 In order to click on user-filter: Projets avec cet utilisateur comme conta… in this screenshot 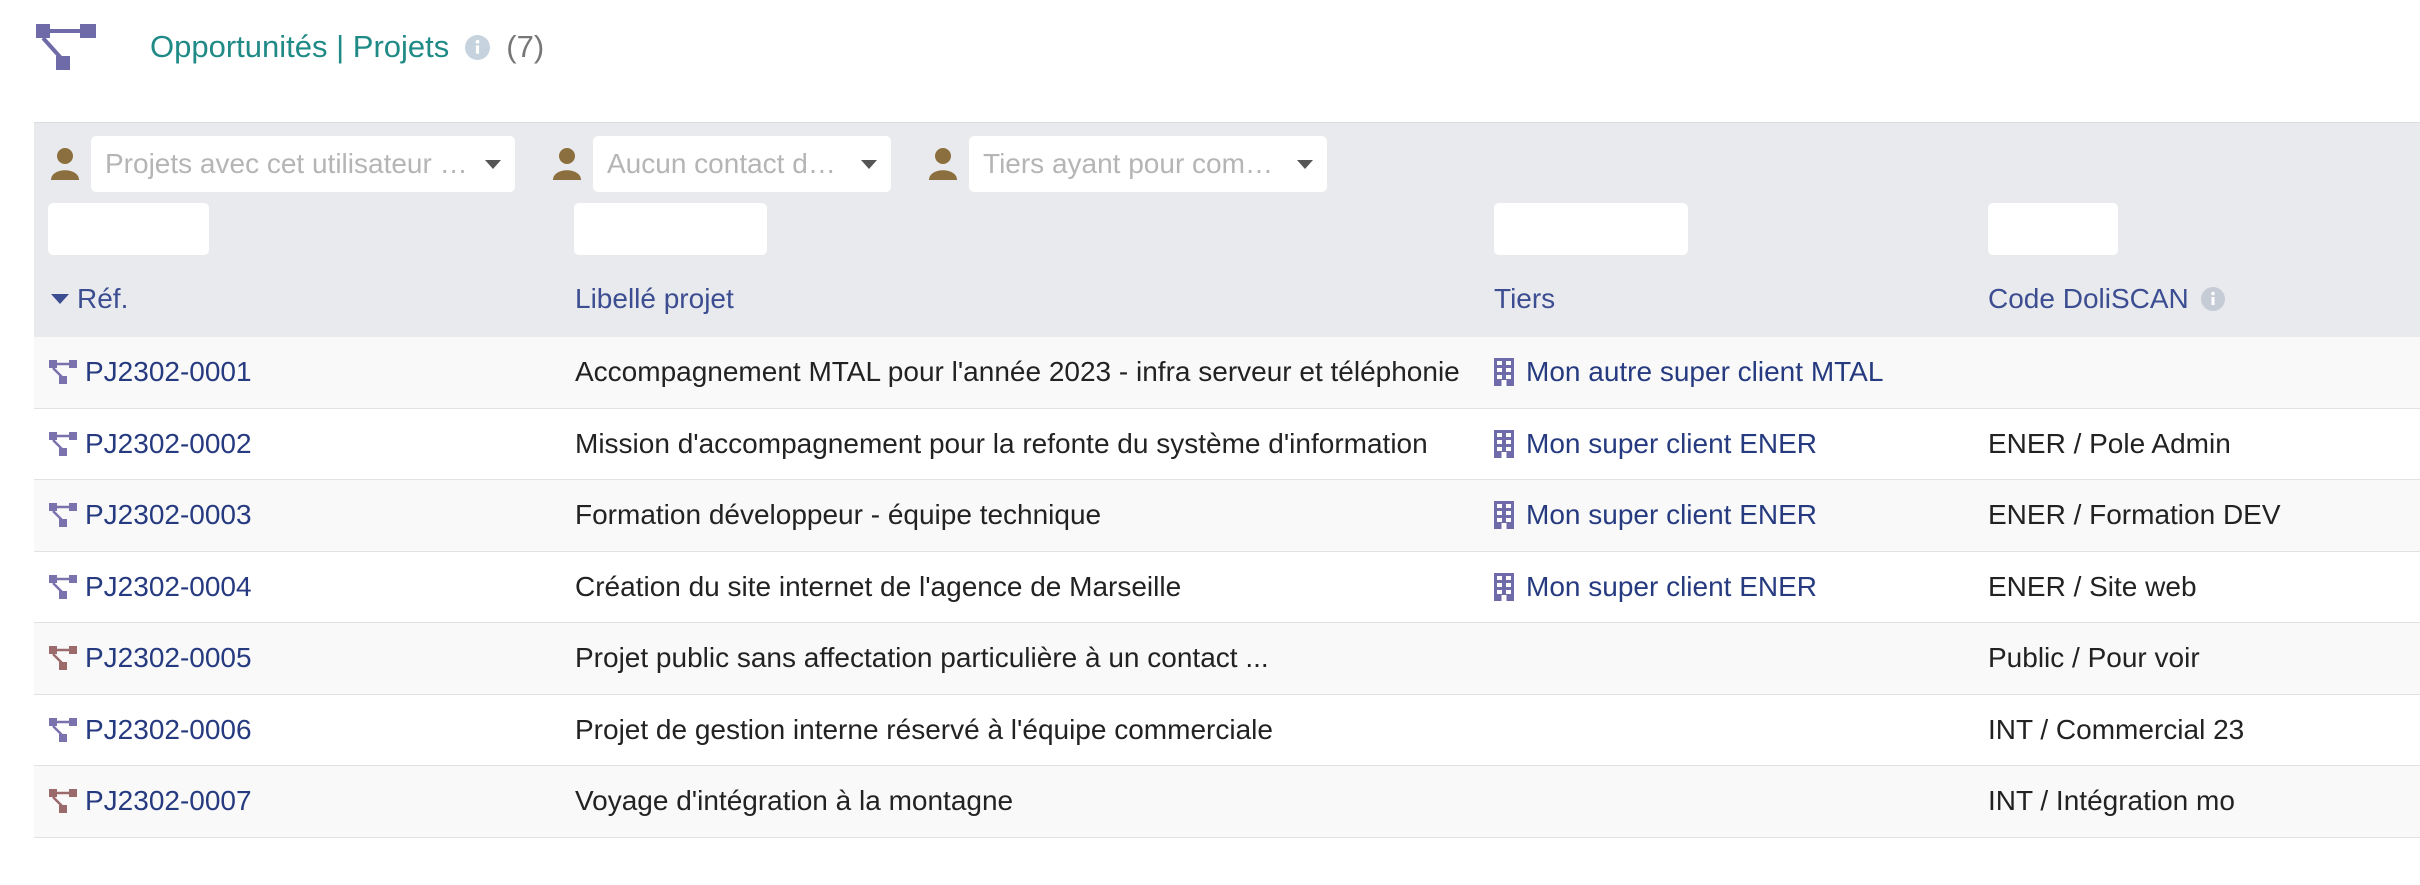, I will do `click(282, 164)`.